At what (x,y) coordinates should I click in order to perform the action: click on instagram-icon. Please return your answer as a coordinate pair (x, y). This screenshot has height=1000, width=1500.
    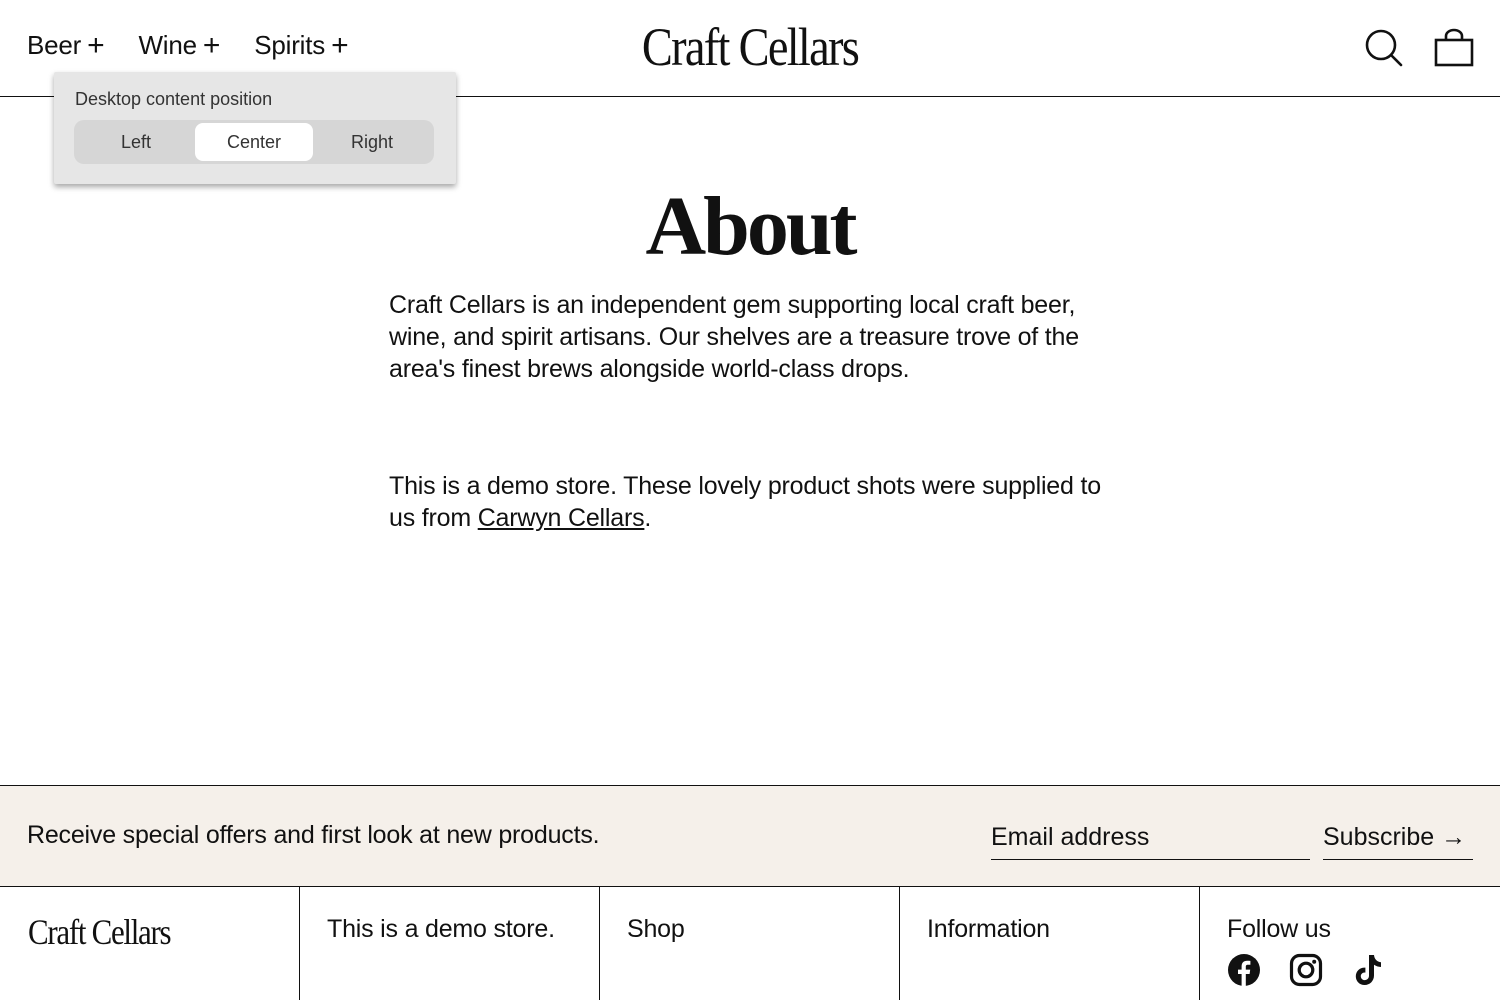
    Looking at the image, I should click on (1306, 970).